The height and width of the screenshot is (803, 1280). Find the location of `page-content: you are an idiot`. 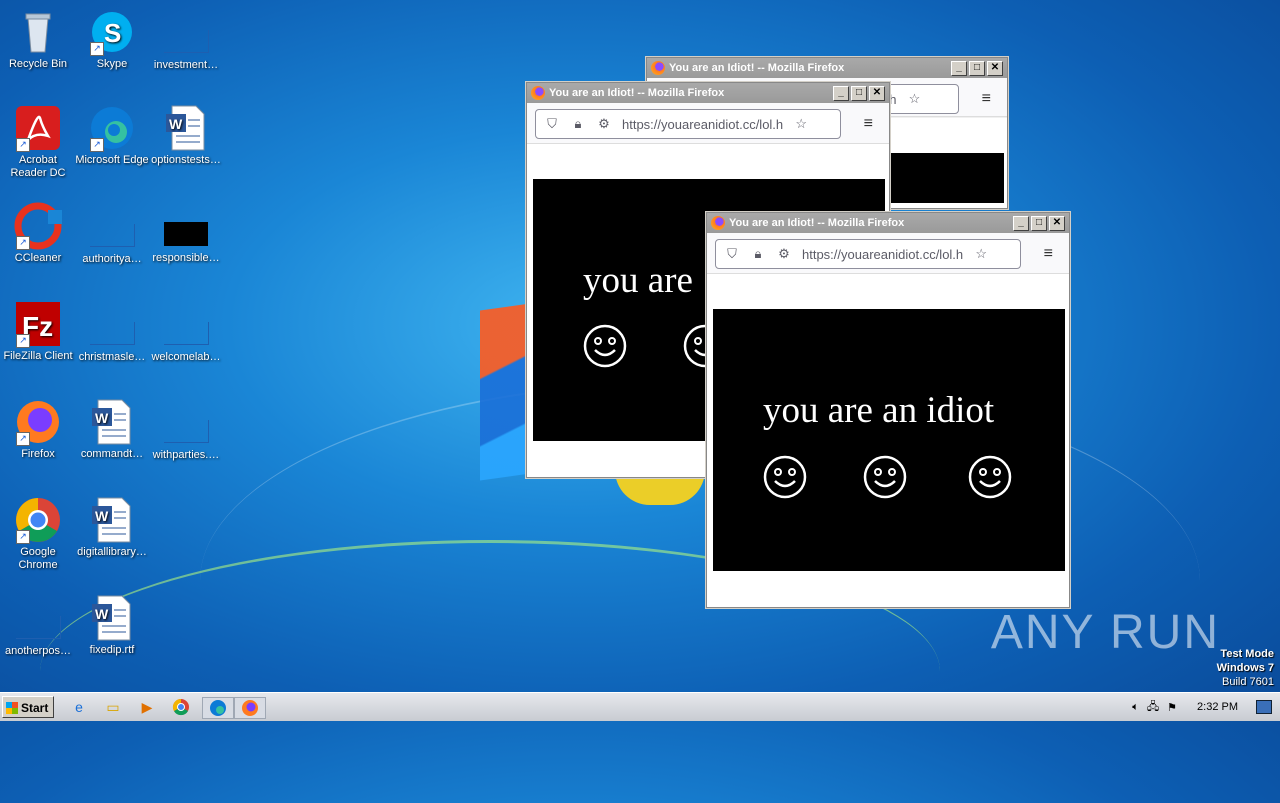

page-content: you are an idiot is located at coordinates (888, 440).